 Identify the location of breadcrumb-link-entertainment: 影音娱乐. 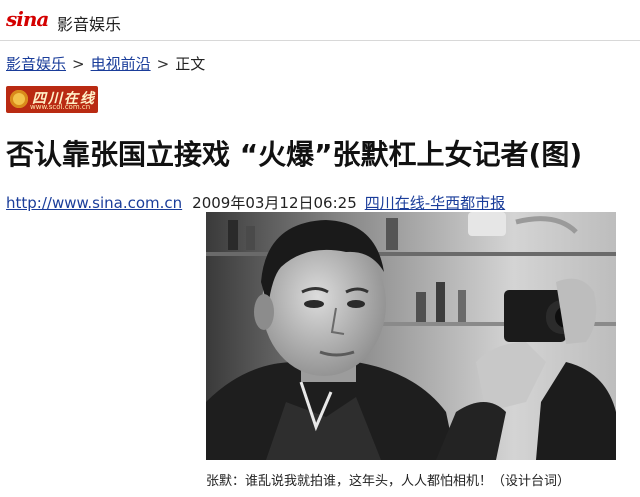
(36, 64).